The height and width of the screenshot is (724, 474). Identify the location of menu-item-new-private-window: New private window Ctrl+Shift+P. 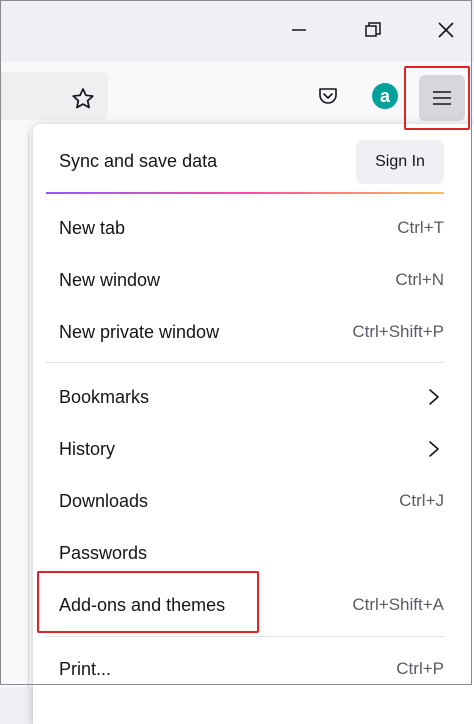
(245, 332).